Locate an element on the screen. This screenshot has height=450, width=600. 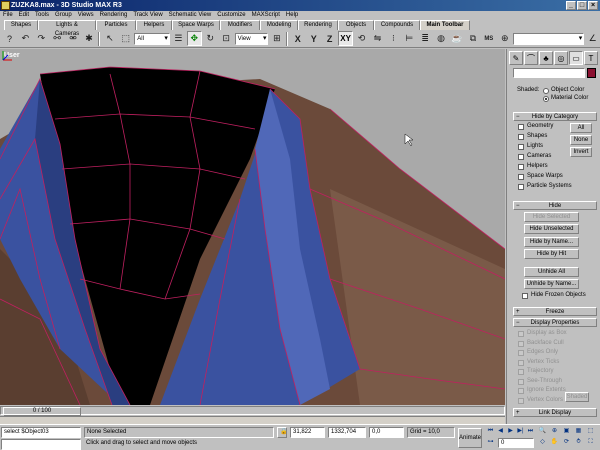
display-prop-see-through-checkbox is located at coordinates (521, 381).